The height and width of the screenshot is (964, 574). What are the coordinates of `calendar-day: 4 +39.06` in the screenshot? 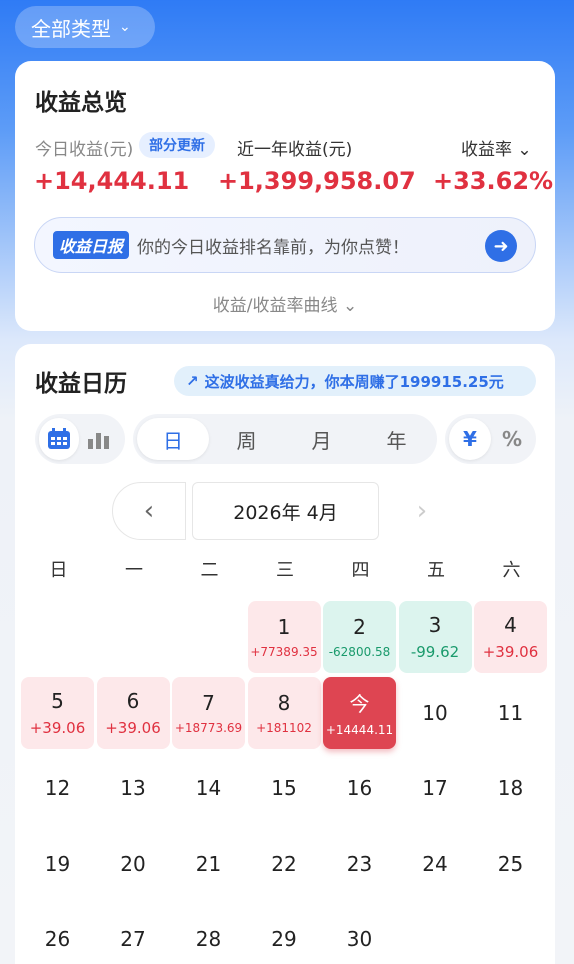 It's located at (510, 637).